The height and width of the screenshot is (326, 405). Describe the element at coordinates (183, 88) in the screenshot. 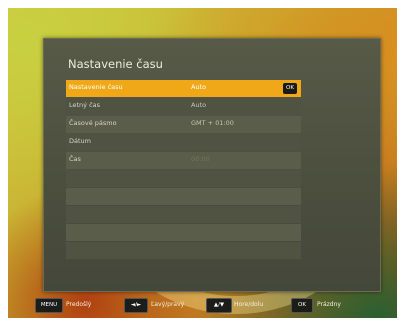

I see `row-time-setting: Nastavenie času Auto OK` at that location.